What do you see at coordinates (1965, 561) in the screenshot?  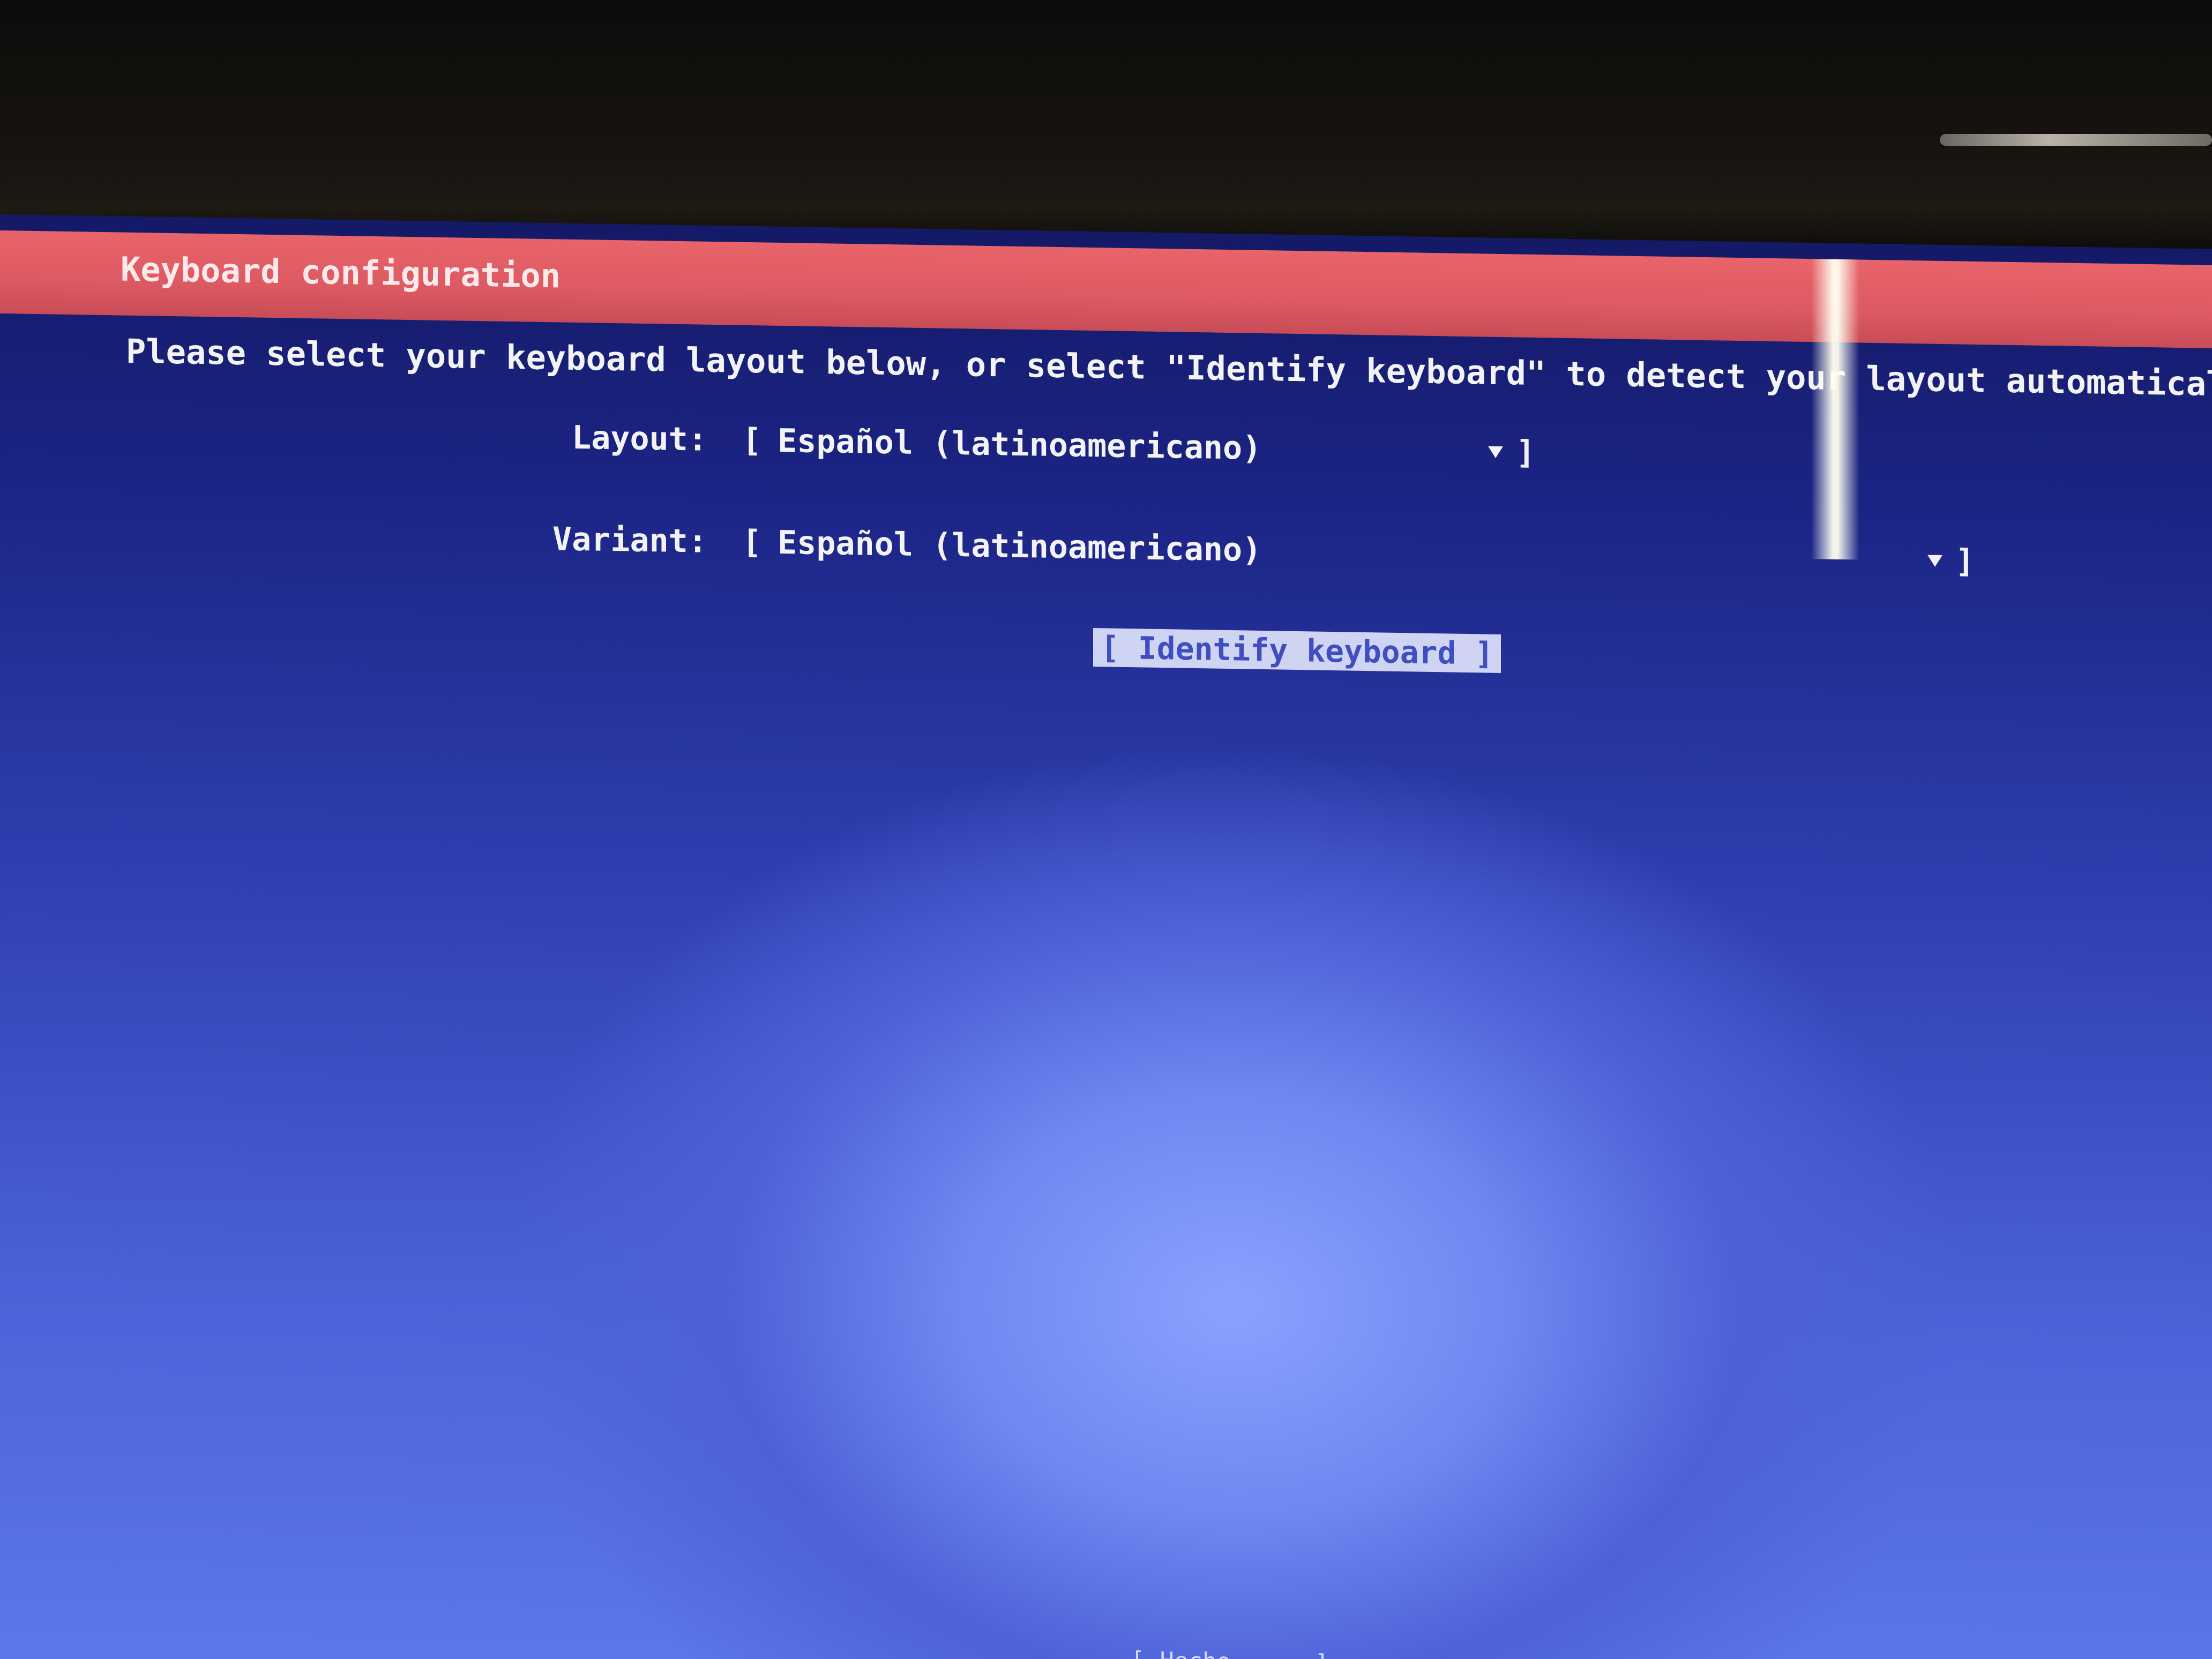 I see `variant-close-bracket: ]` at bounding box center [1965, 561].